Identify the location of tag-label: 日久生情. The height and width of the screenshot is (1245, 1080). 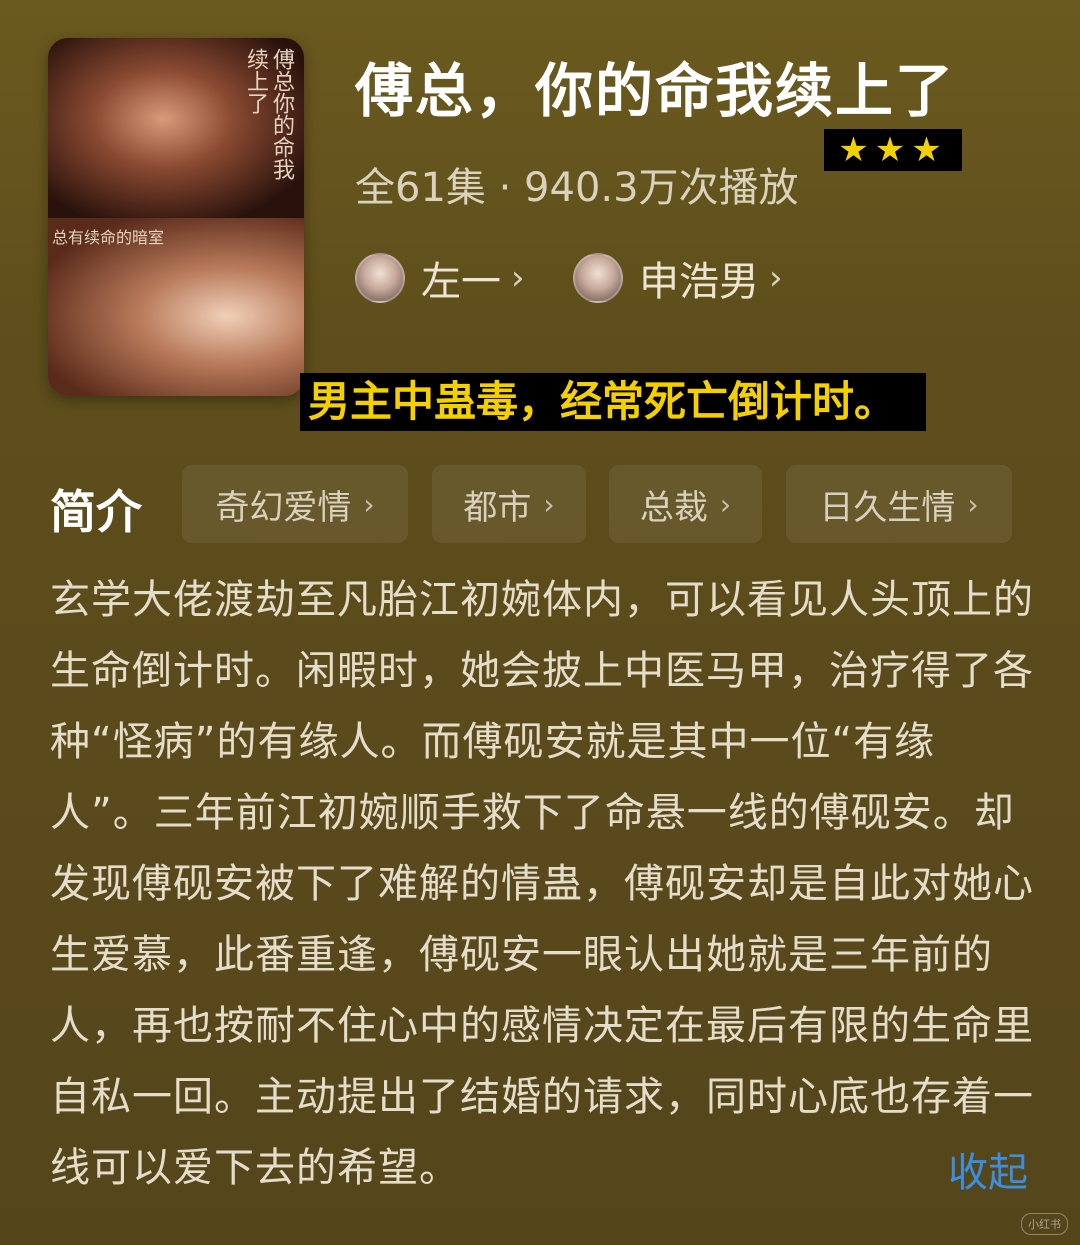
(887, 507).